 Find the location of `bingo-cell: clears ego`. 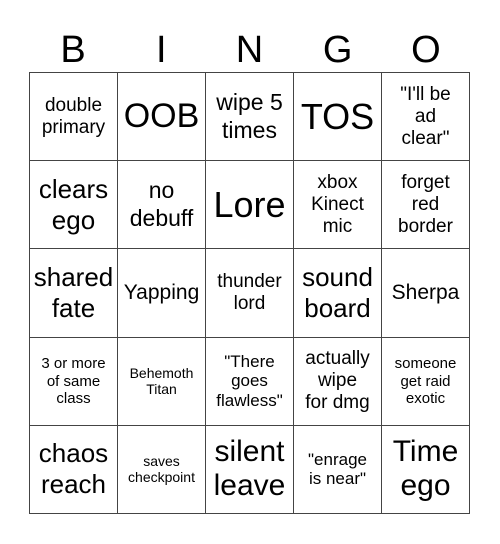

bingo-cell: clears ego is located at coordinates (74, 205).